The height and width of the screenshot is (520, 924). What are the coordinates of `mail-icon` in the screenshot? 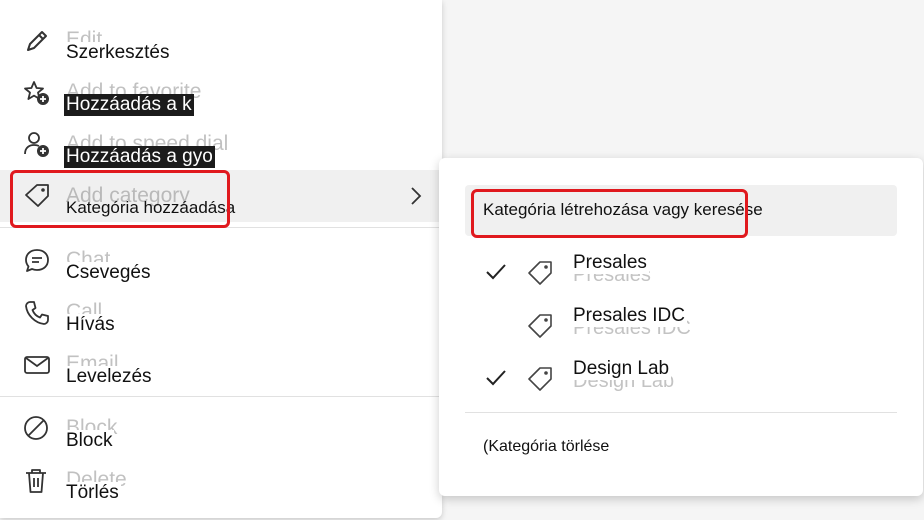 It's located at (37, 365).